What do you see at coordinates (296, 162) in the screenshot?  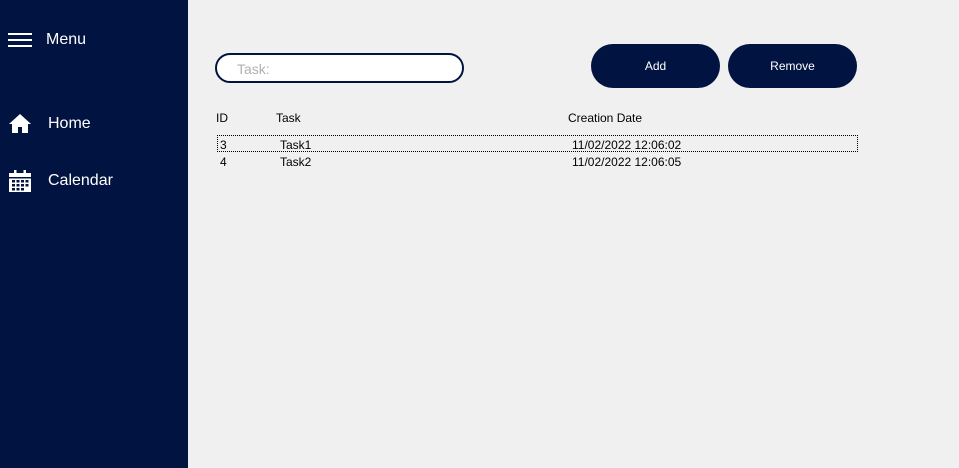 I see `cell-task: Task2` at bounding box center [296, 162].